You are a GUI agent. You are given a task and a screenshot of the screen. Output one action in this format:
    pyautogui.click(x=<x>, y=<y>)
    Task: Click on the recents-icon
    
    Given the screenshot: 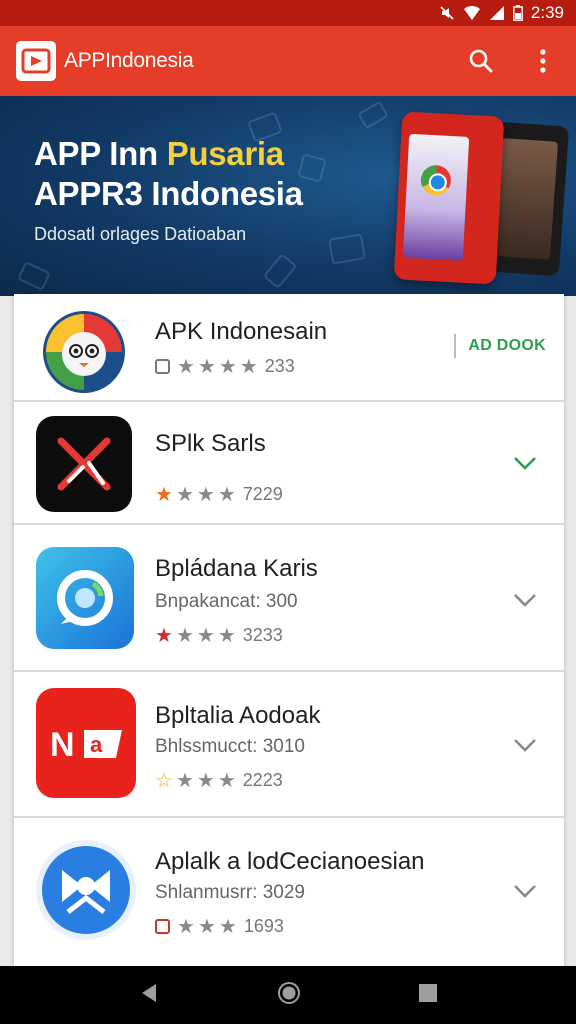 What is the action you would take?
    pyautogui.click(x=428, y=995)
    